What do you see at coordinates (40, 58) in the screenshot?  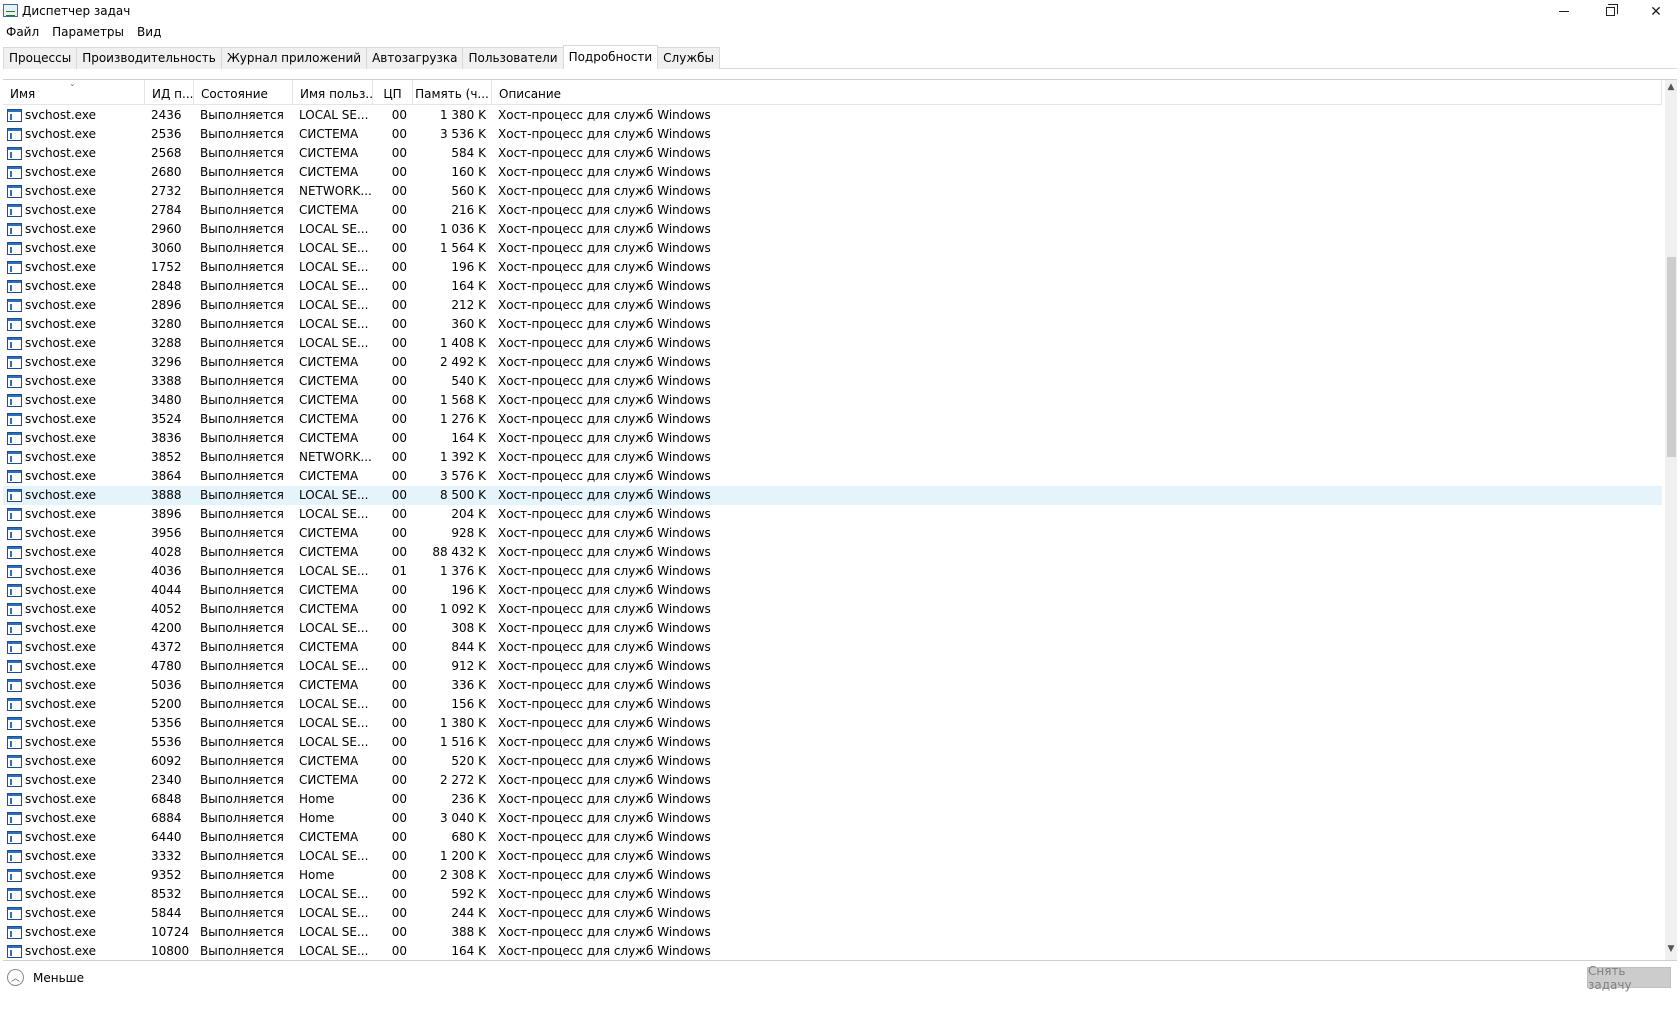 I see `tab-0: Процессы` at bounding box center [40, 58].